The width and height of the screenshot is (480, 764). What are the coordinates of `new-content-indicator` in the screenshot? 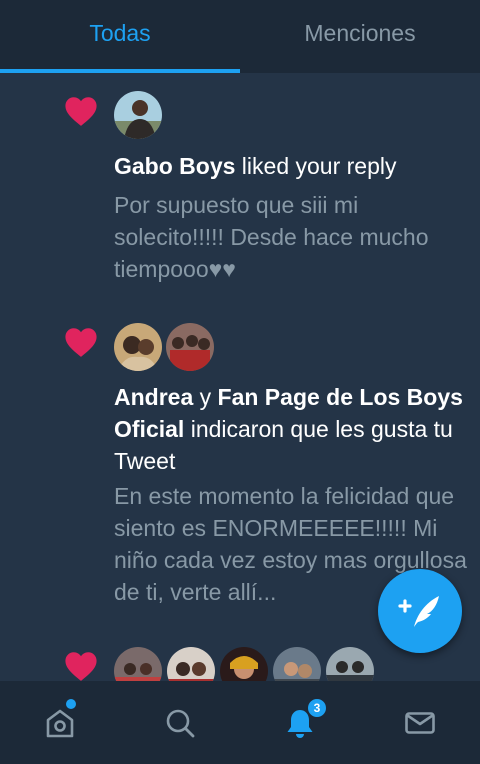 It's located at (71, 704).